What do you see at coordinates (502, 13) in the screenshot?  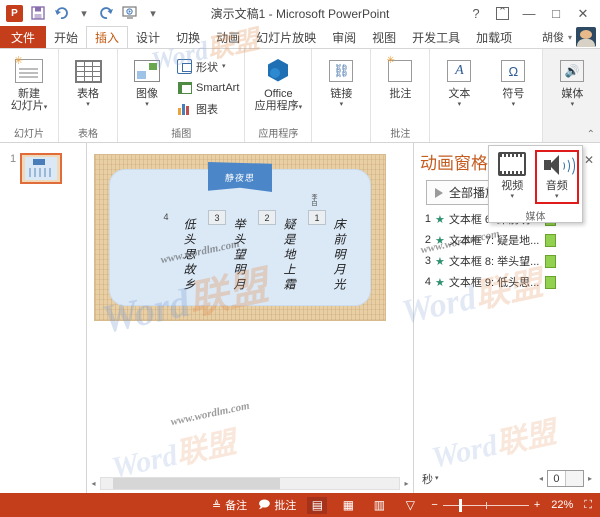 I see `ribbon-display-options-button: ⌃` at bounding box center [502, 13].